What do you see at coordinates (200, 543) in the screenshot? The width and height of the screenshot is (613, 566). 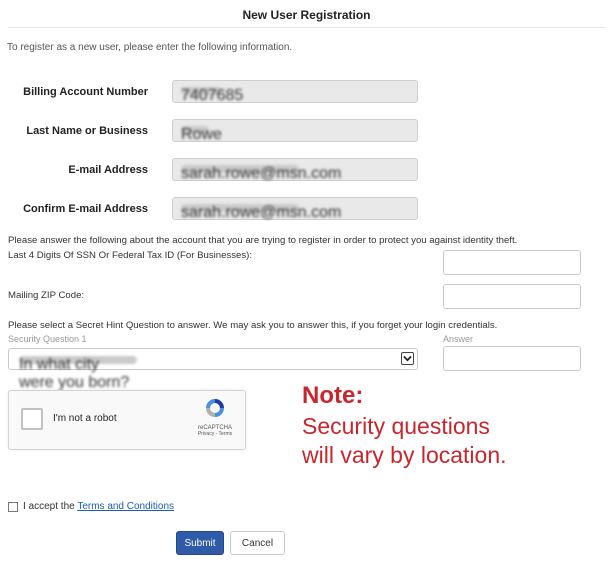 I see `submit-button: Submit` at bounding box center [200, 543].